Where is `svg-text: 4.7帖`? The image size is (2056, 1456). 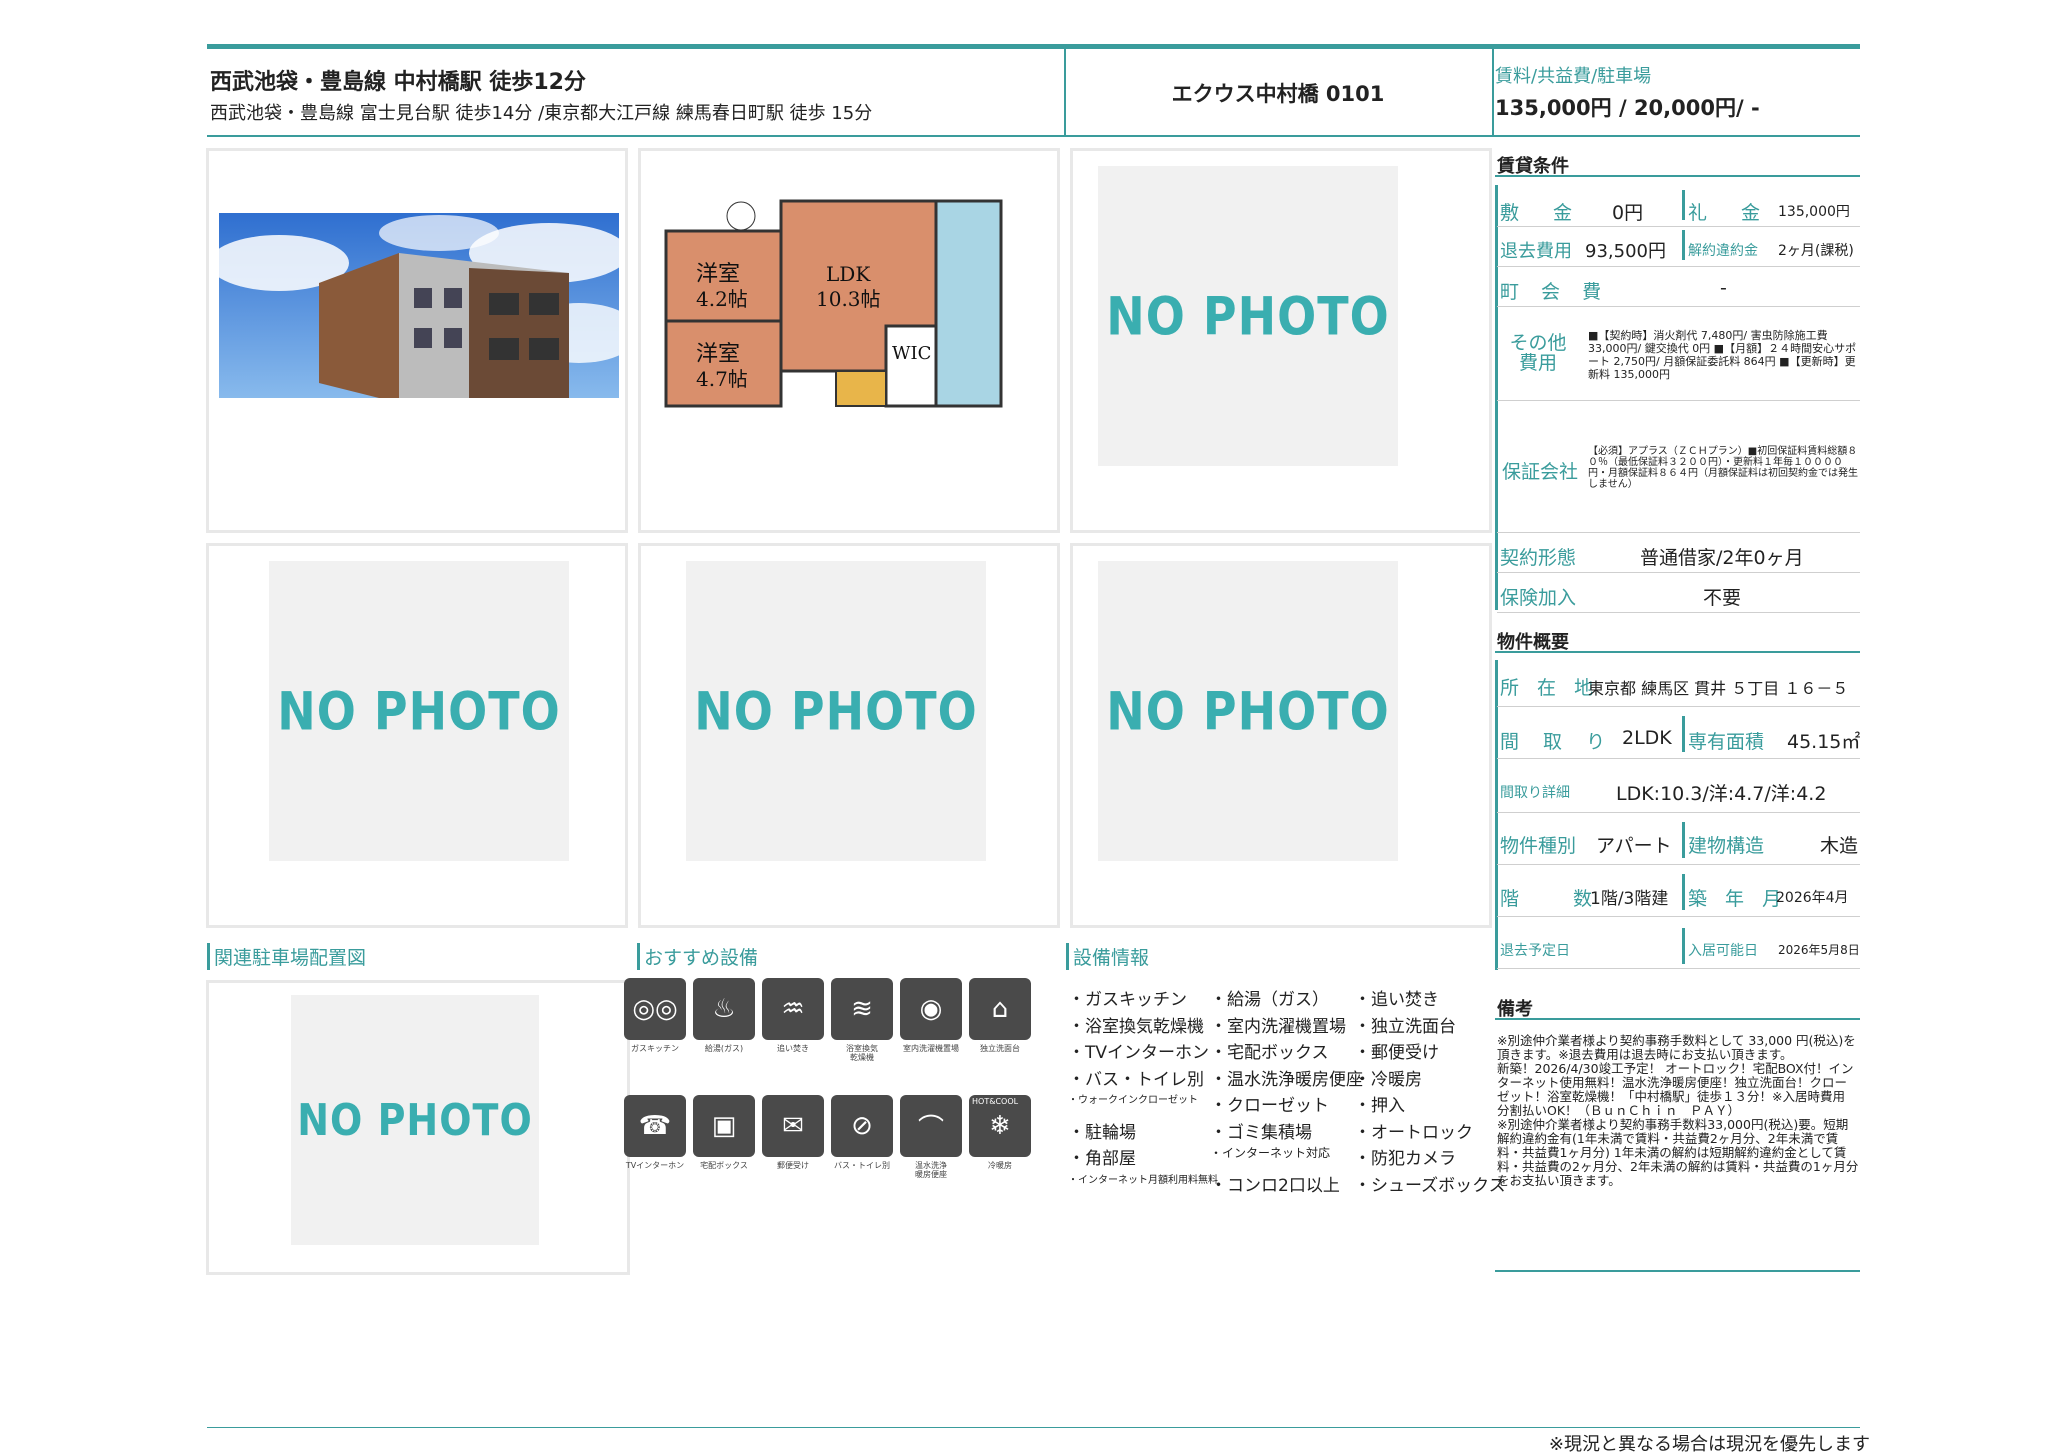 svg-text: 4.7帖 is located at coordinates (722, 379).